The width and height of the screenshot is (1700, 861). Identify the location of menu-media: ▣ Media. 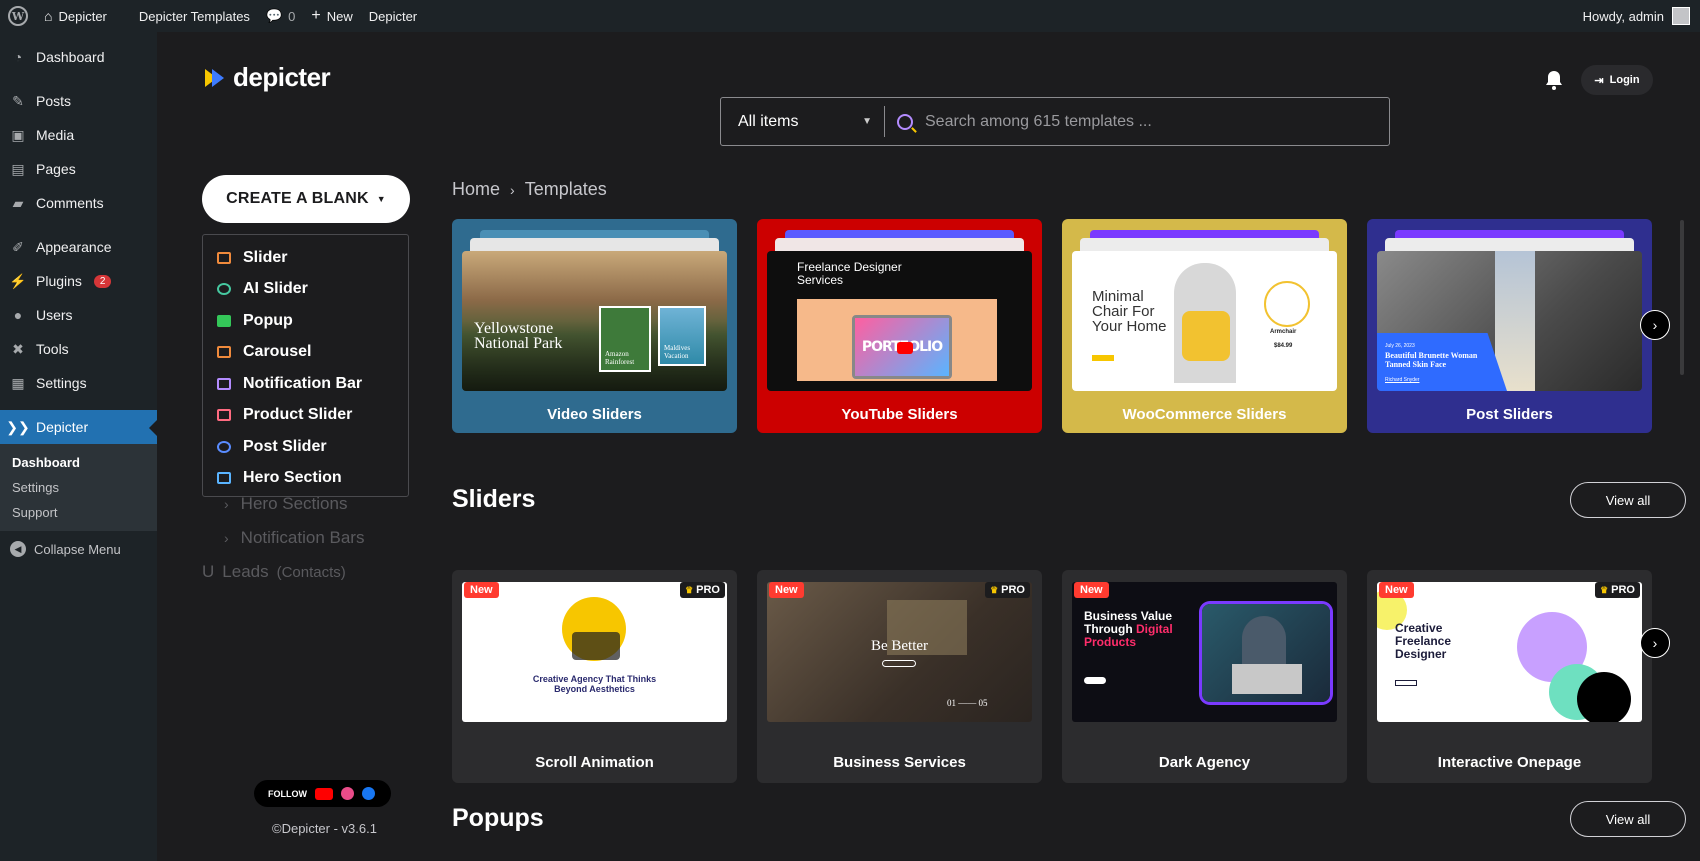
(78, 135).